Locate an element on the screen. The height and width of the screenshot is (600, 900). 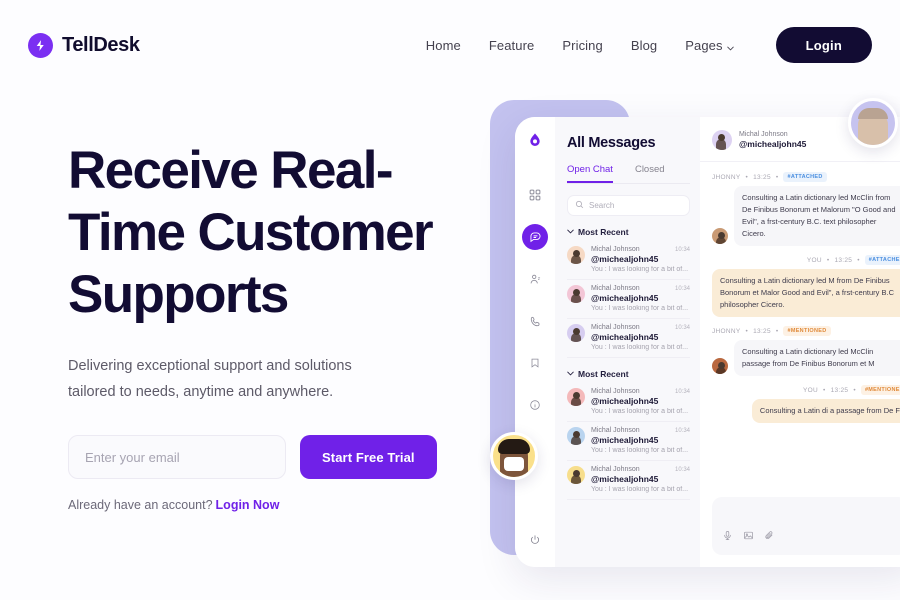
login-now-link: Login Now is located at coordinates (248, 505).